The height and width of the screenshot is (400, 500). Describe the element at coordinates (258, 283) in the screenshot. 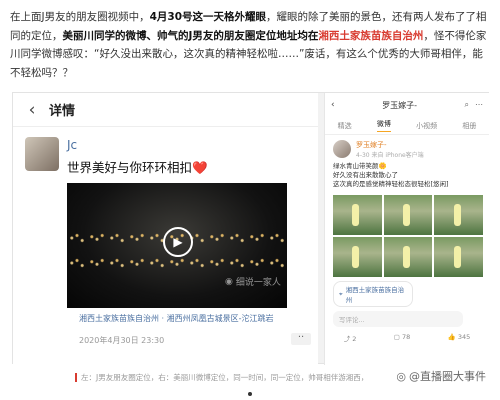

I see `watermark-text: 细说一家人` at that location.